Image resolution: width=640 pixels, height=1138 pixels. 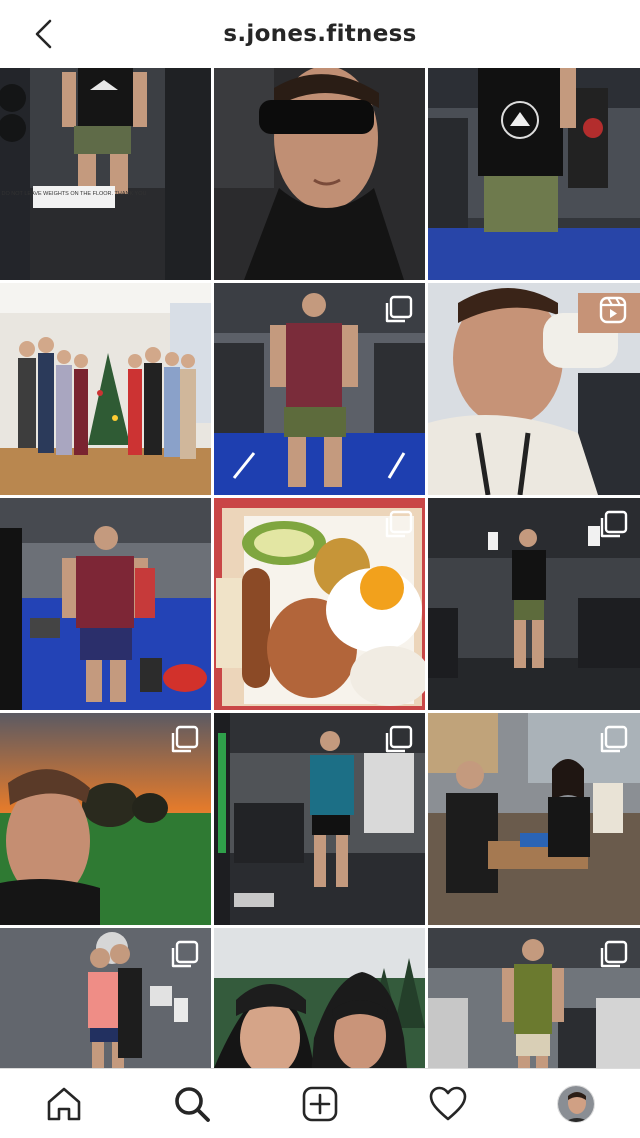 I want to click on family-photo, so click(x=105, y=389).